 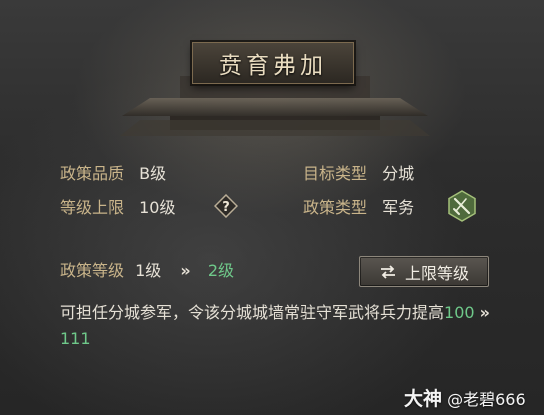 I want to click on level-arrow: », so click(x=185, y=270).